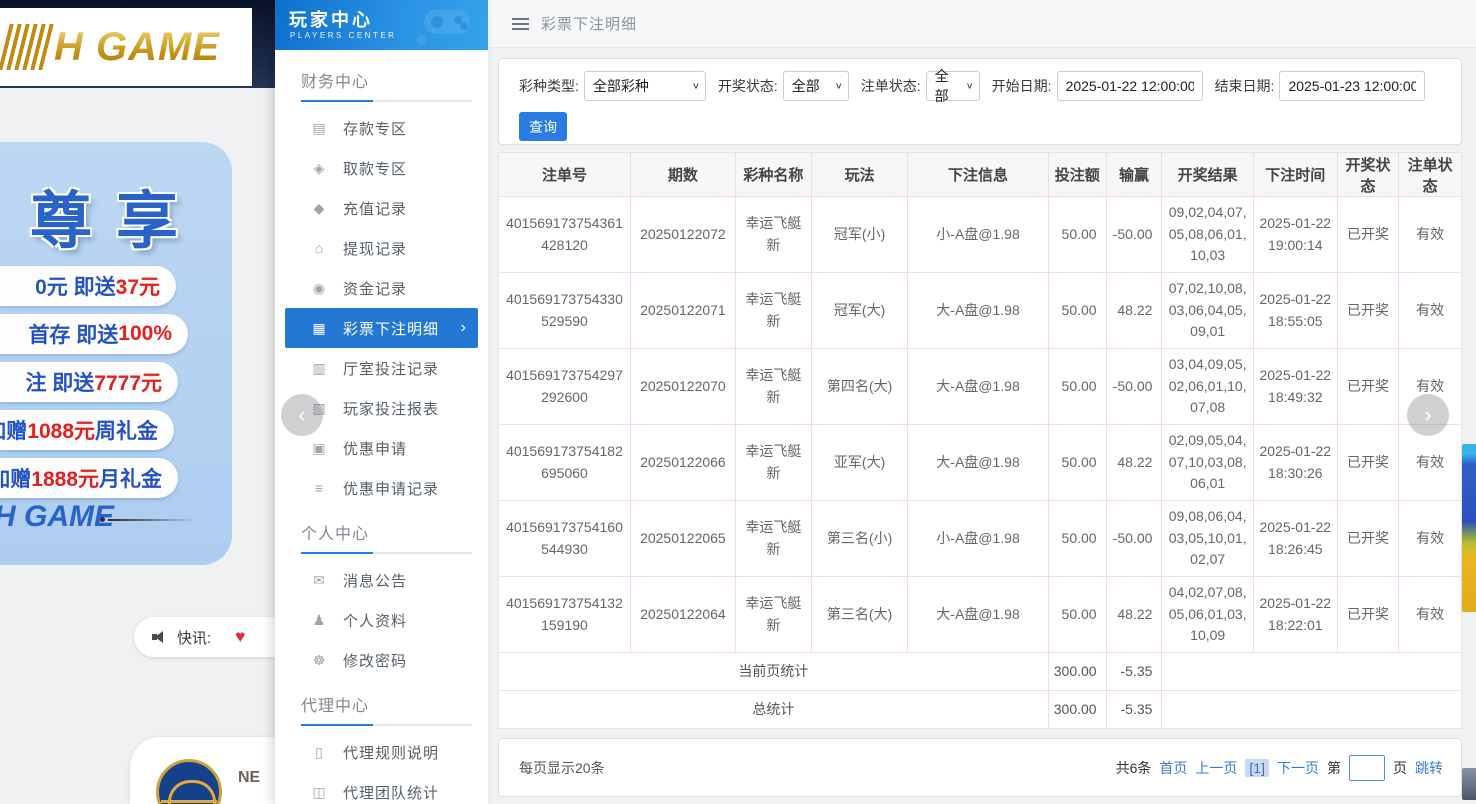 This screenshot has height=804, width=1476. What do you see at coordinates (1216, 768) in the screenshot?
I see `prev-page-link: 上一页` at bounding box center [1216, 768].